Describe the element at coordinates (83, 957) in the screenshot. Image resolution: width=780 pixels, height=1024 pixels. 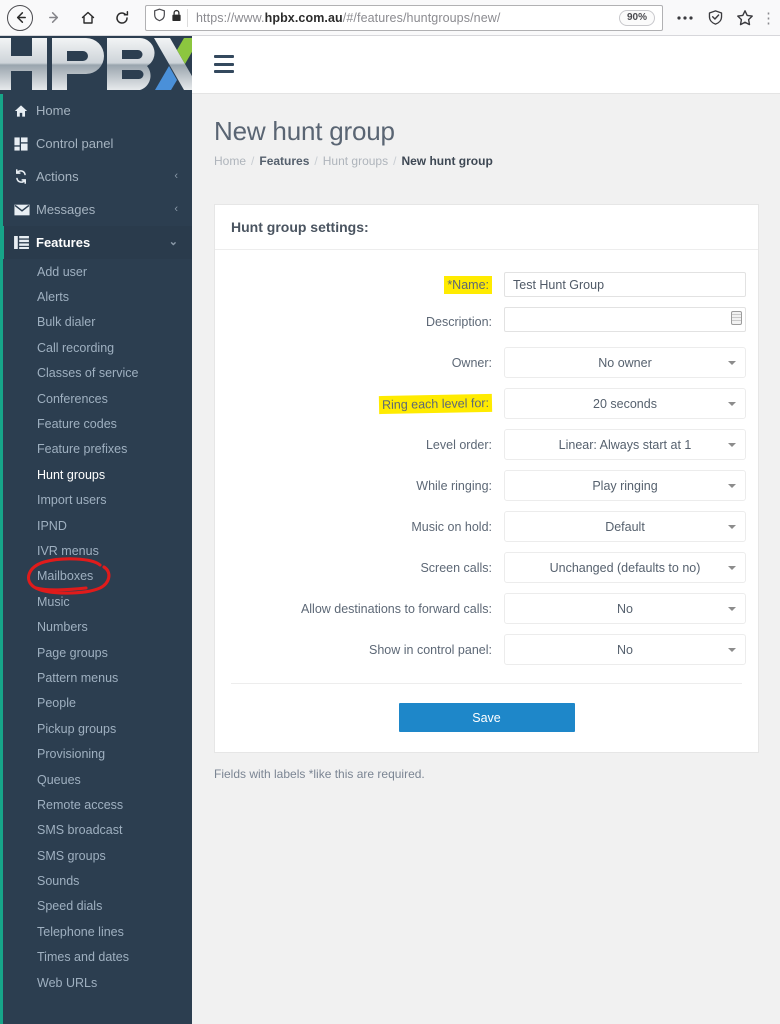
I see `sidebar-subitem-label: Times and dates` at that location.